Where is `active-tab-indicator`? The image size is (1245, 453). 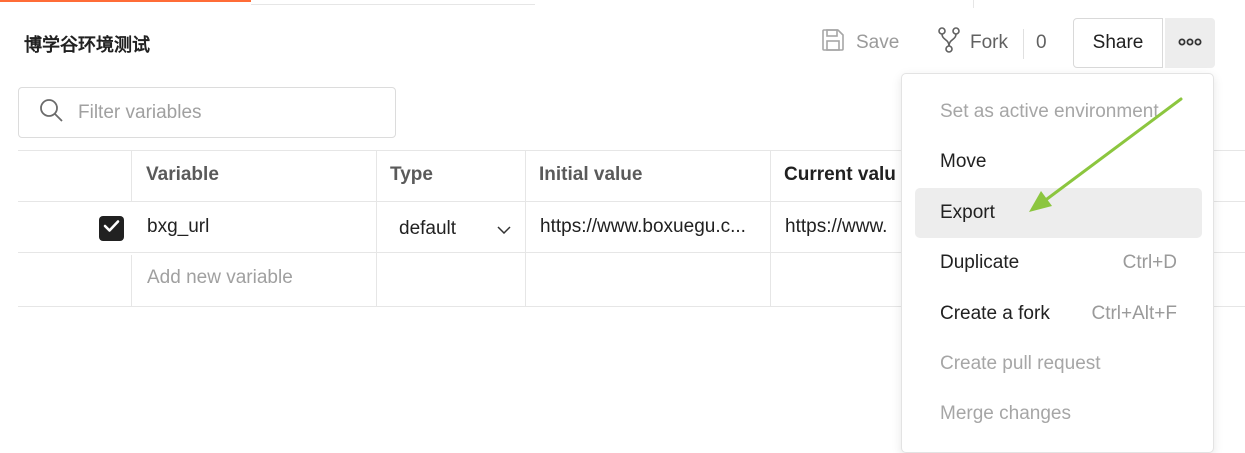 active-tab-indicator is located at coordinates (125, 1).